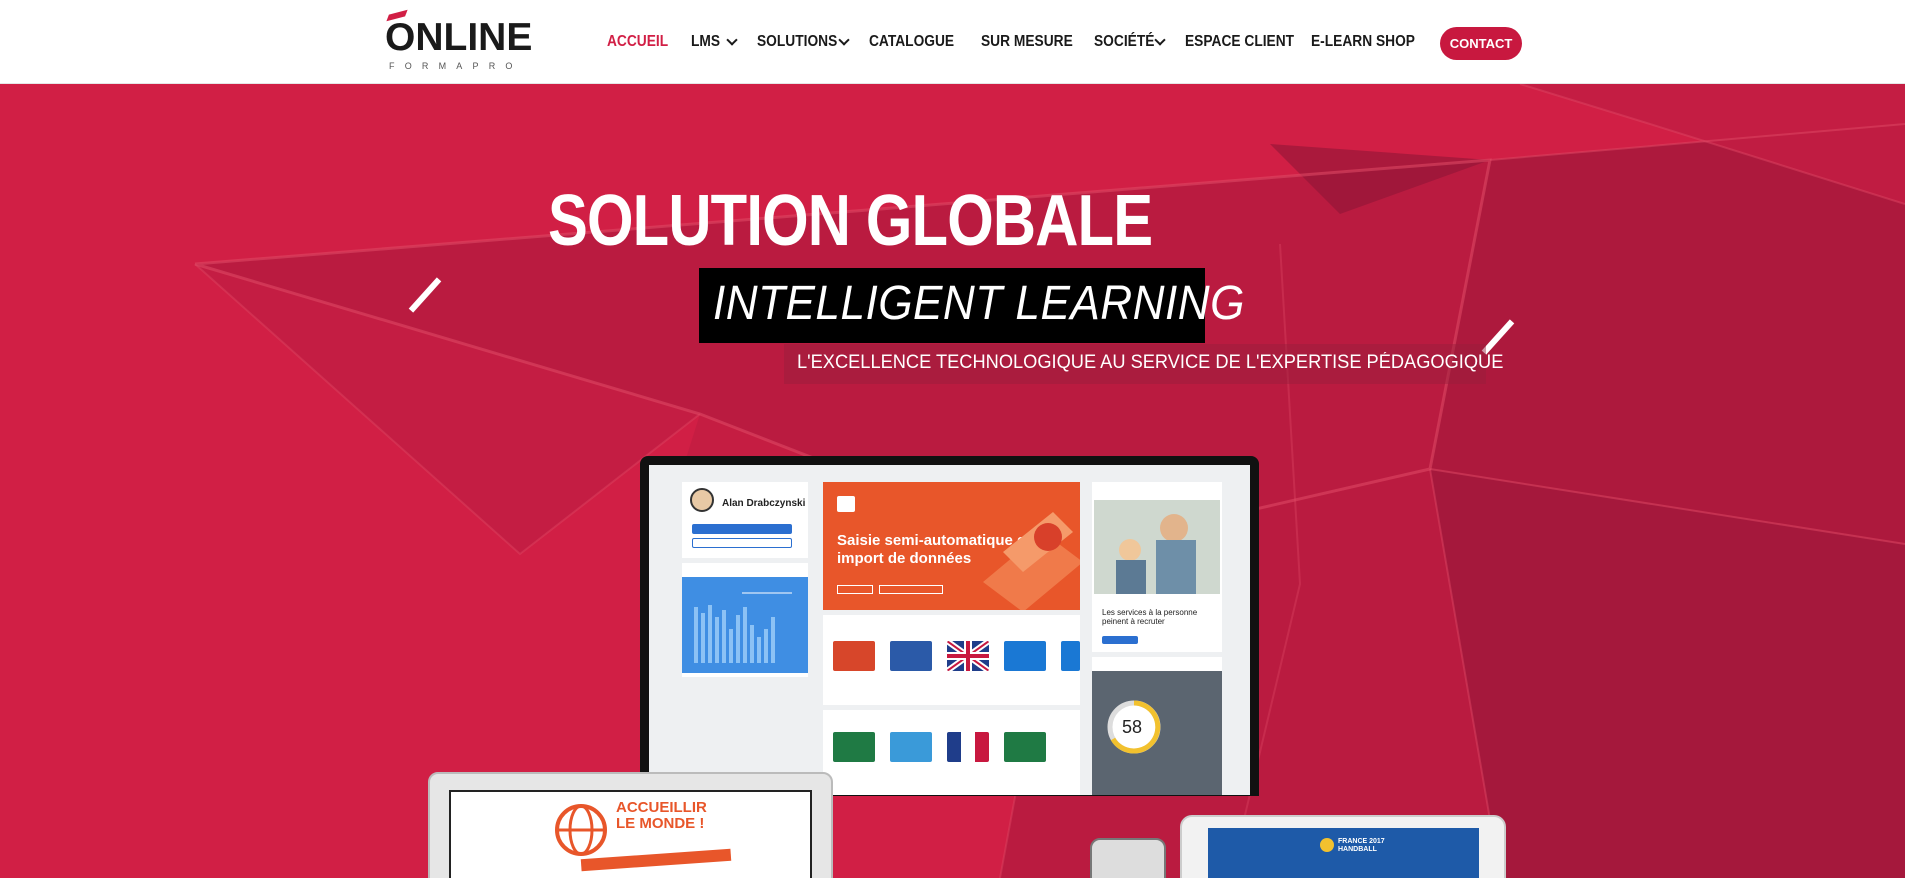 This screenshot has width=1905, height=878. I want to click on formations-card, so click(951, 660).